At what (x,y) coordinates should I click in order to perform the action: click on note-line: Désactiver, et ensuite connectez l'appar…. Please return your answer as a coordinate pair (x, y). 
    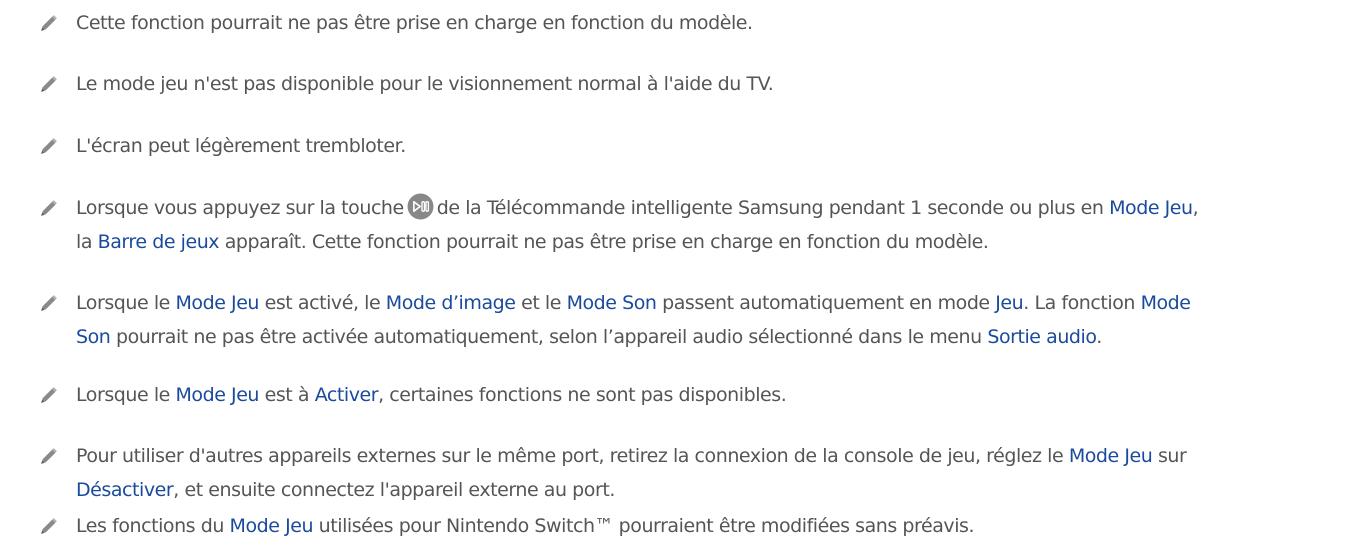
    Looking at the image, I should click on (706, 490).